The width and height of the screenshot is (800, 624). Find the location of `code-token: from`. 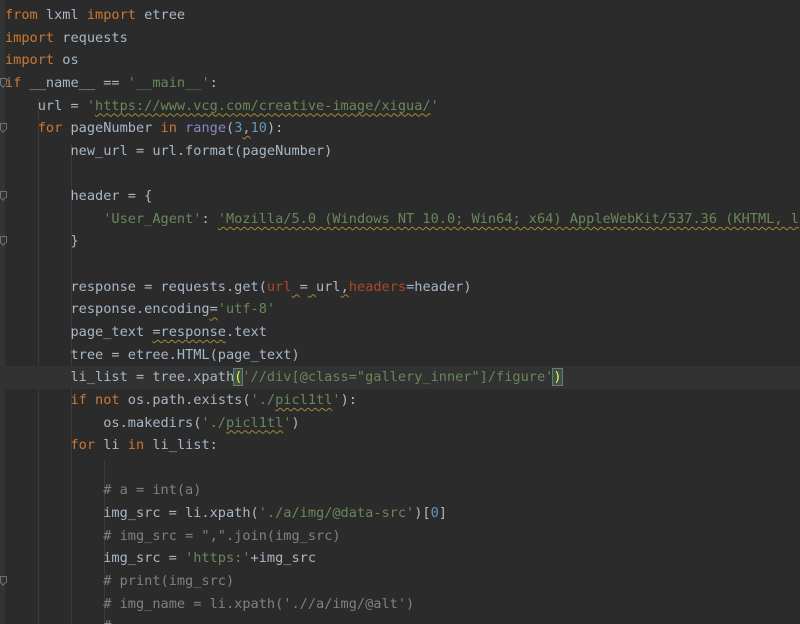

code-token: from is located at coordinates (21, 15).